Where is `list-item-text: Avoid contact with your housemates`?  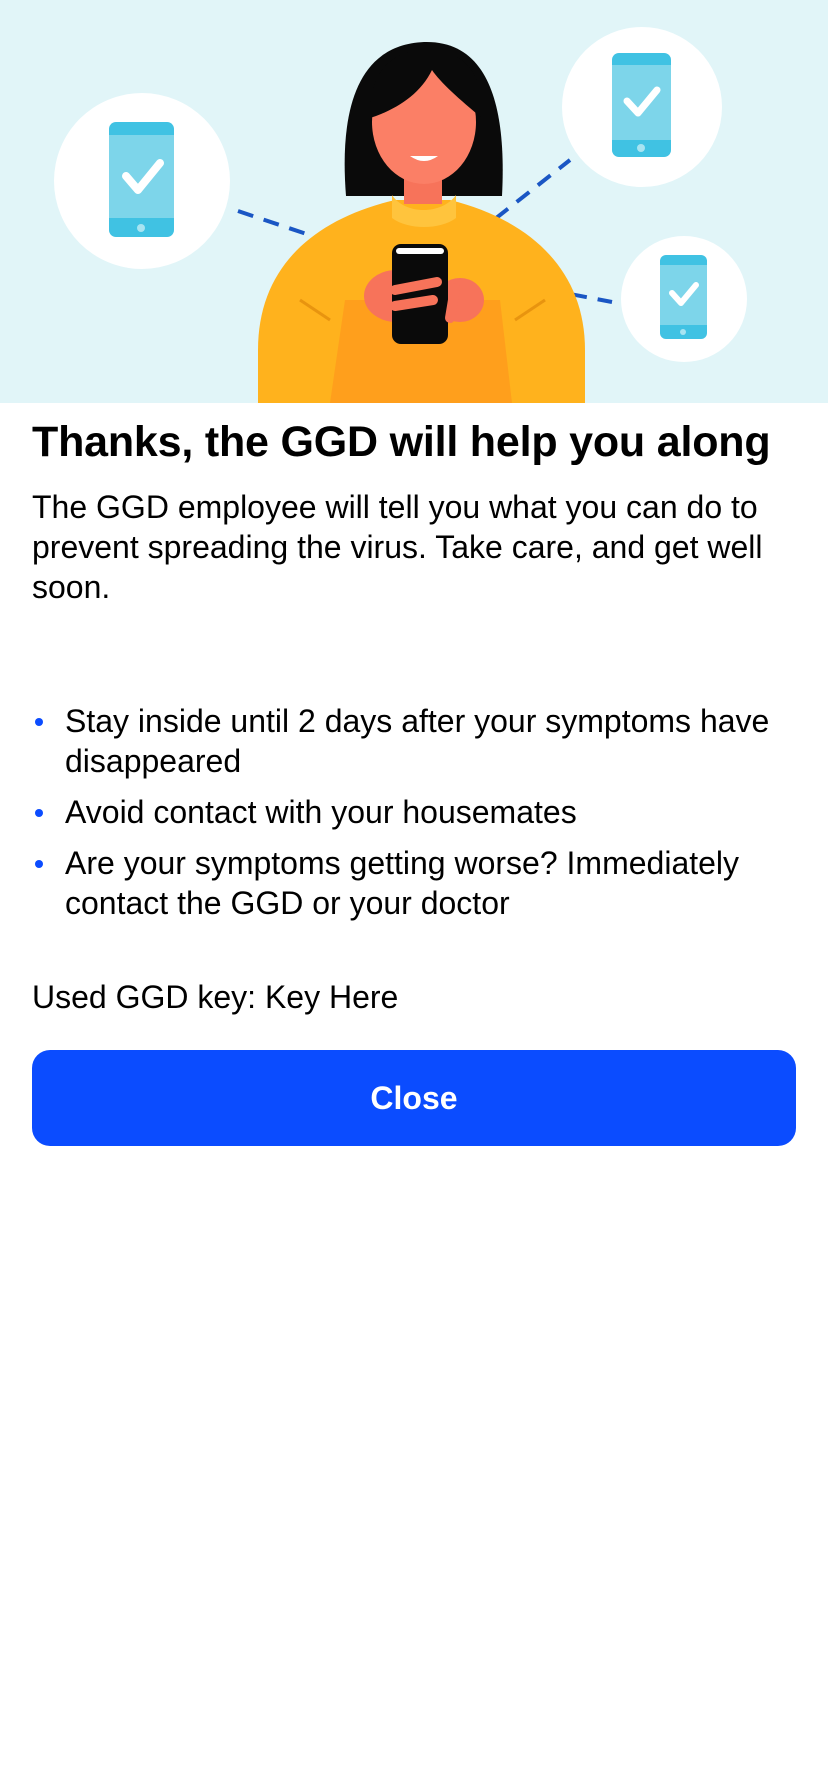 list-item-text: Avoid contact with your housemates is located at coordinates (321, 812).